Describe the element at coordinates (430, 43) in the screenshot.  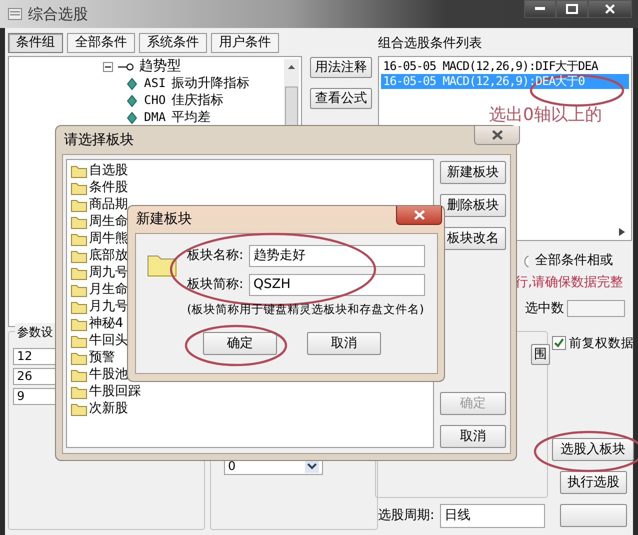
I see `list-label: 组合选股条件列表` at that location.